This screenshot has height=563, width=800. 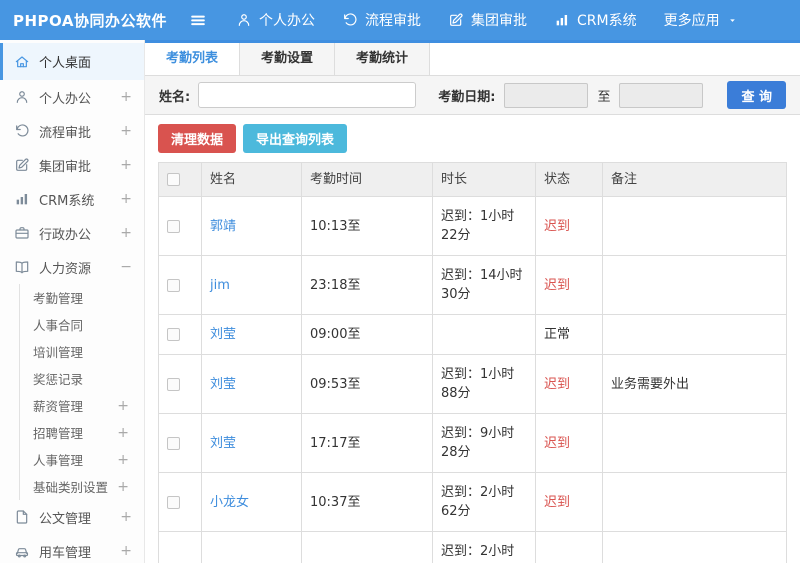 What do you see at coordinates (732, 20) in the screenshot?
I see `caret-down-icon` at bounding box center [732, 20].